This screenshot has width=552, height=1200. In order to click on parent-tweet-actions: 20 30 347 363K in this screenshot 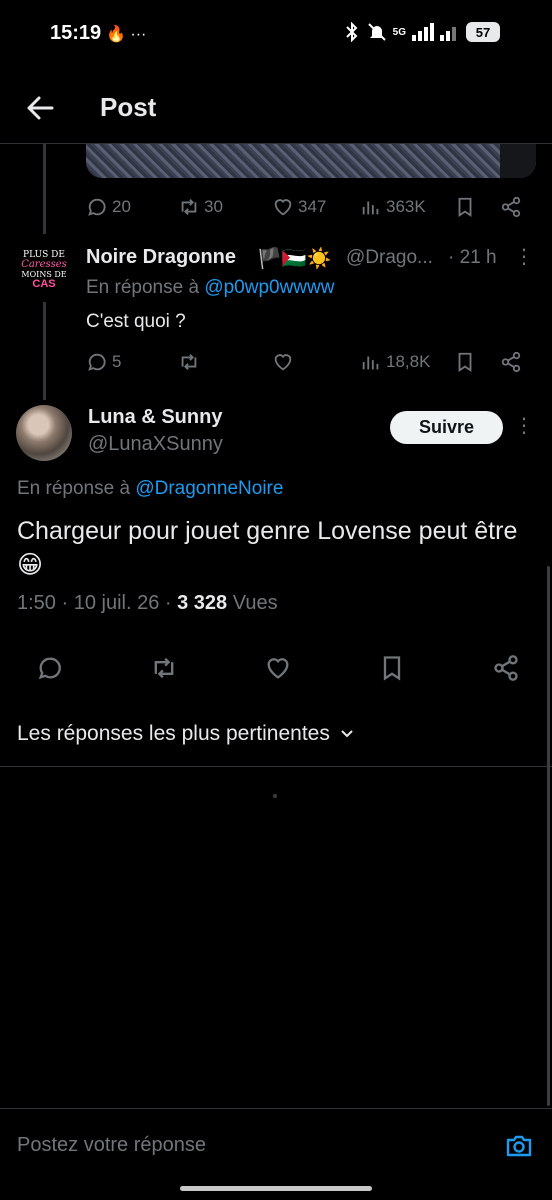, I will do `click(306, 207)`.